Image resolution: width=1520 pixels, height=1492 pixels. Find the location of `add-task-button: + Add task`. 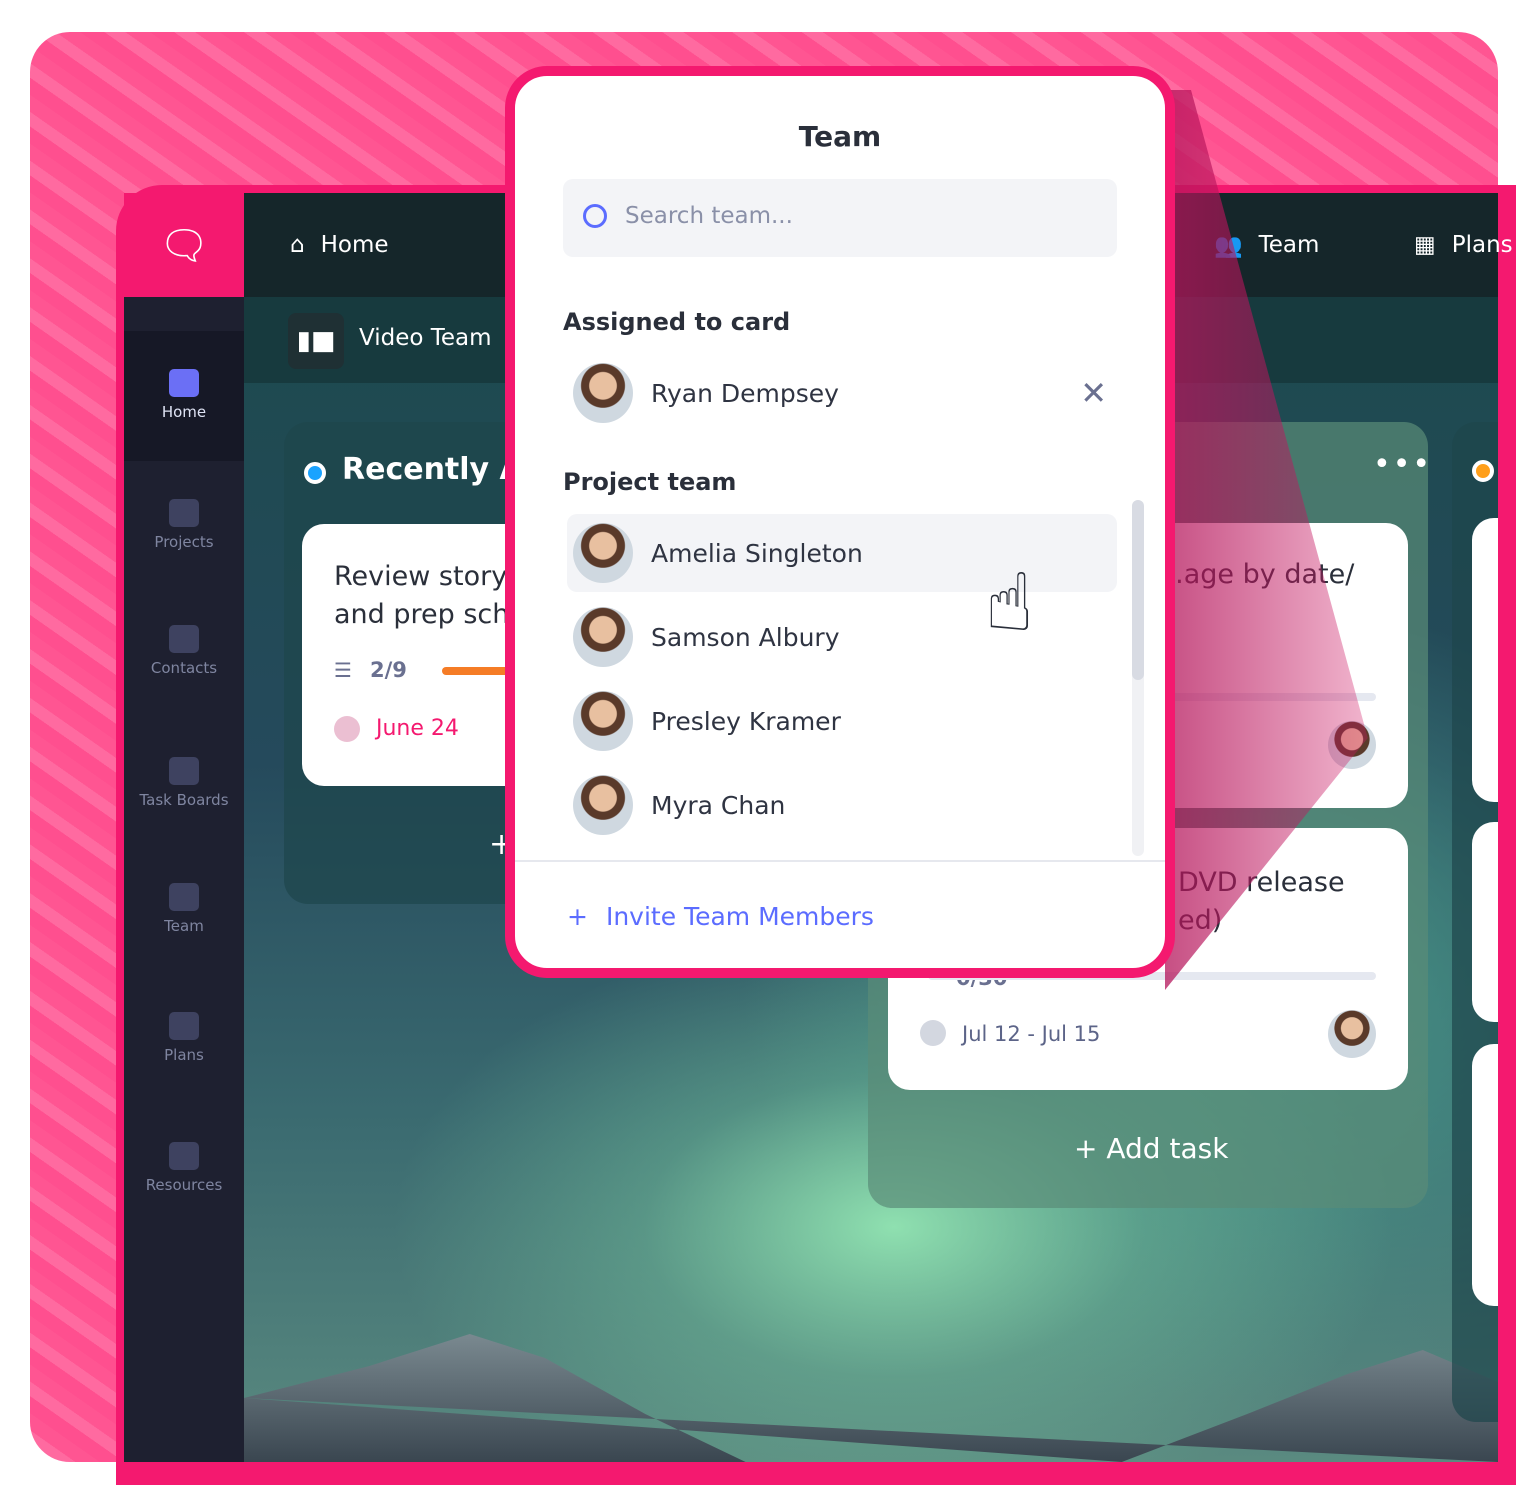

add-task-button: + Add task is located at coordinates (1151, 1148).